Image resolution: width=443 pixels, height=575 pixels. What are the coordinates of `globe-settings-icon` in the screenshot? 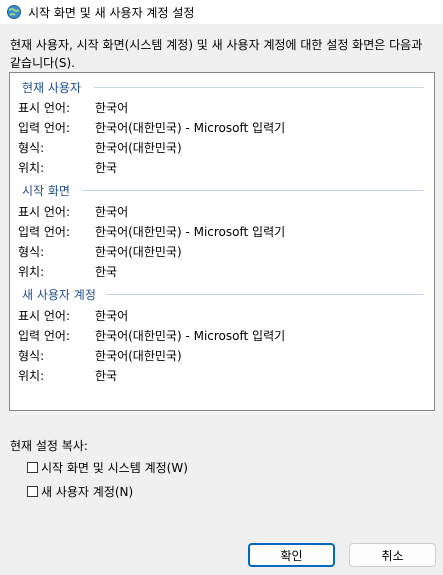 It's located at (14, 12).